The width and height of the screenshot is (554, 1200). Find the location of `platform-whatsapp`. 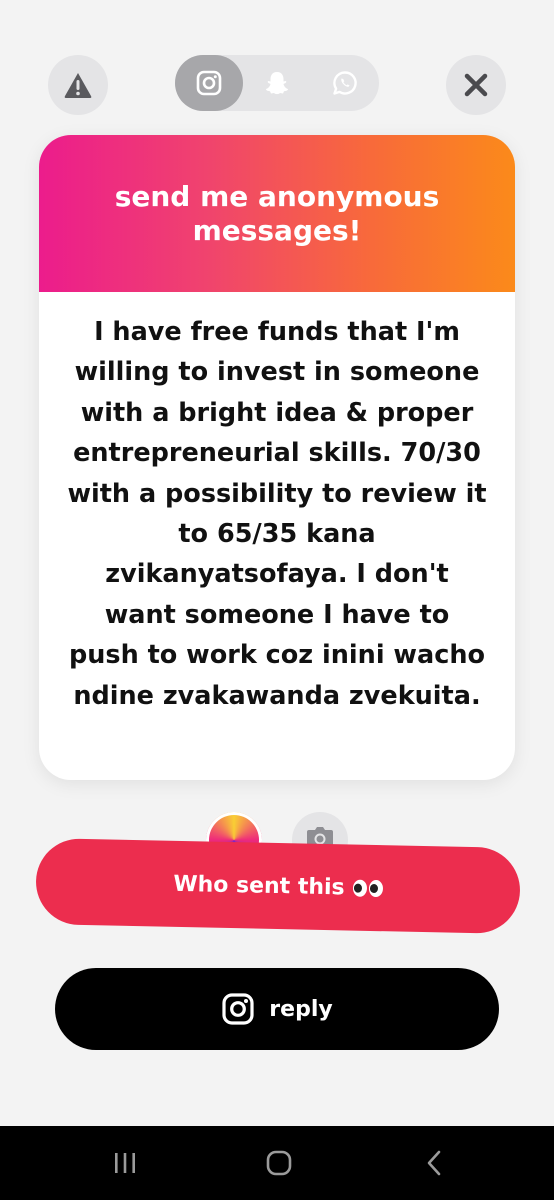

platform-whatsapp is located at coordinates (345, 83).